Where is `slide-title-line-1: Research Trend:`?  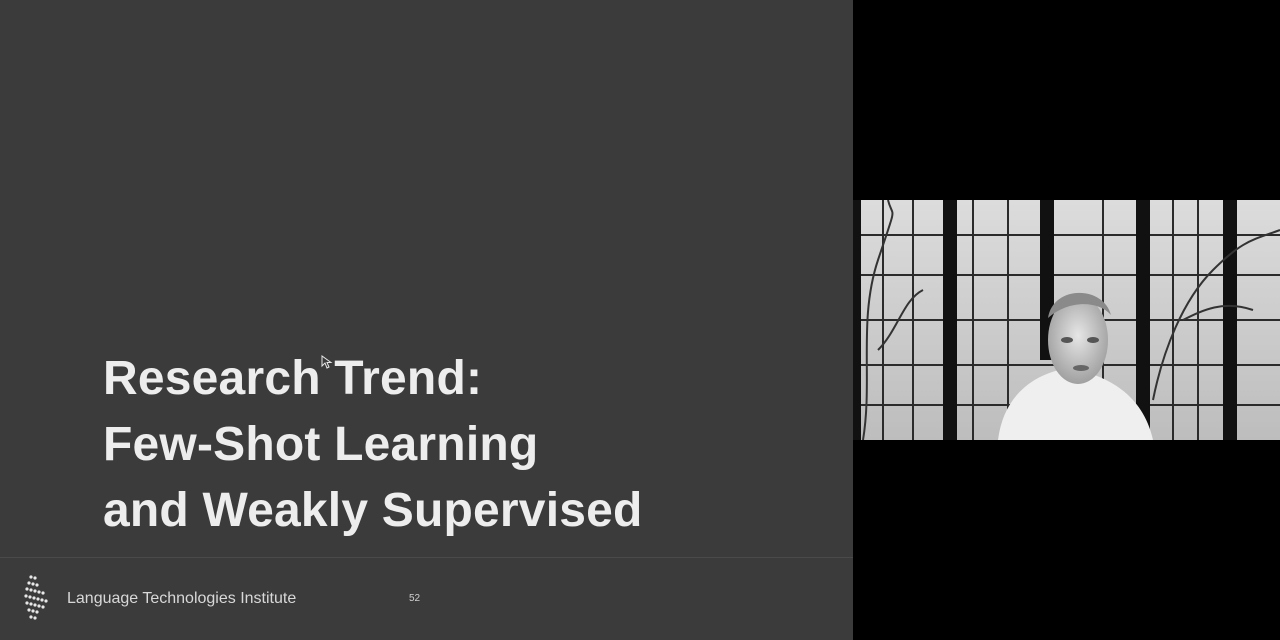 slide-title-line-1: Research Trend: is located at coordinates (293, 378).